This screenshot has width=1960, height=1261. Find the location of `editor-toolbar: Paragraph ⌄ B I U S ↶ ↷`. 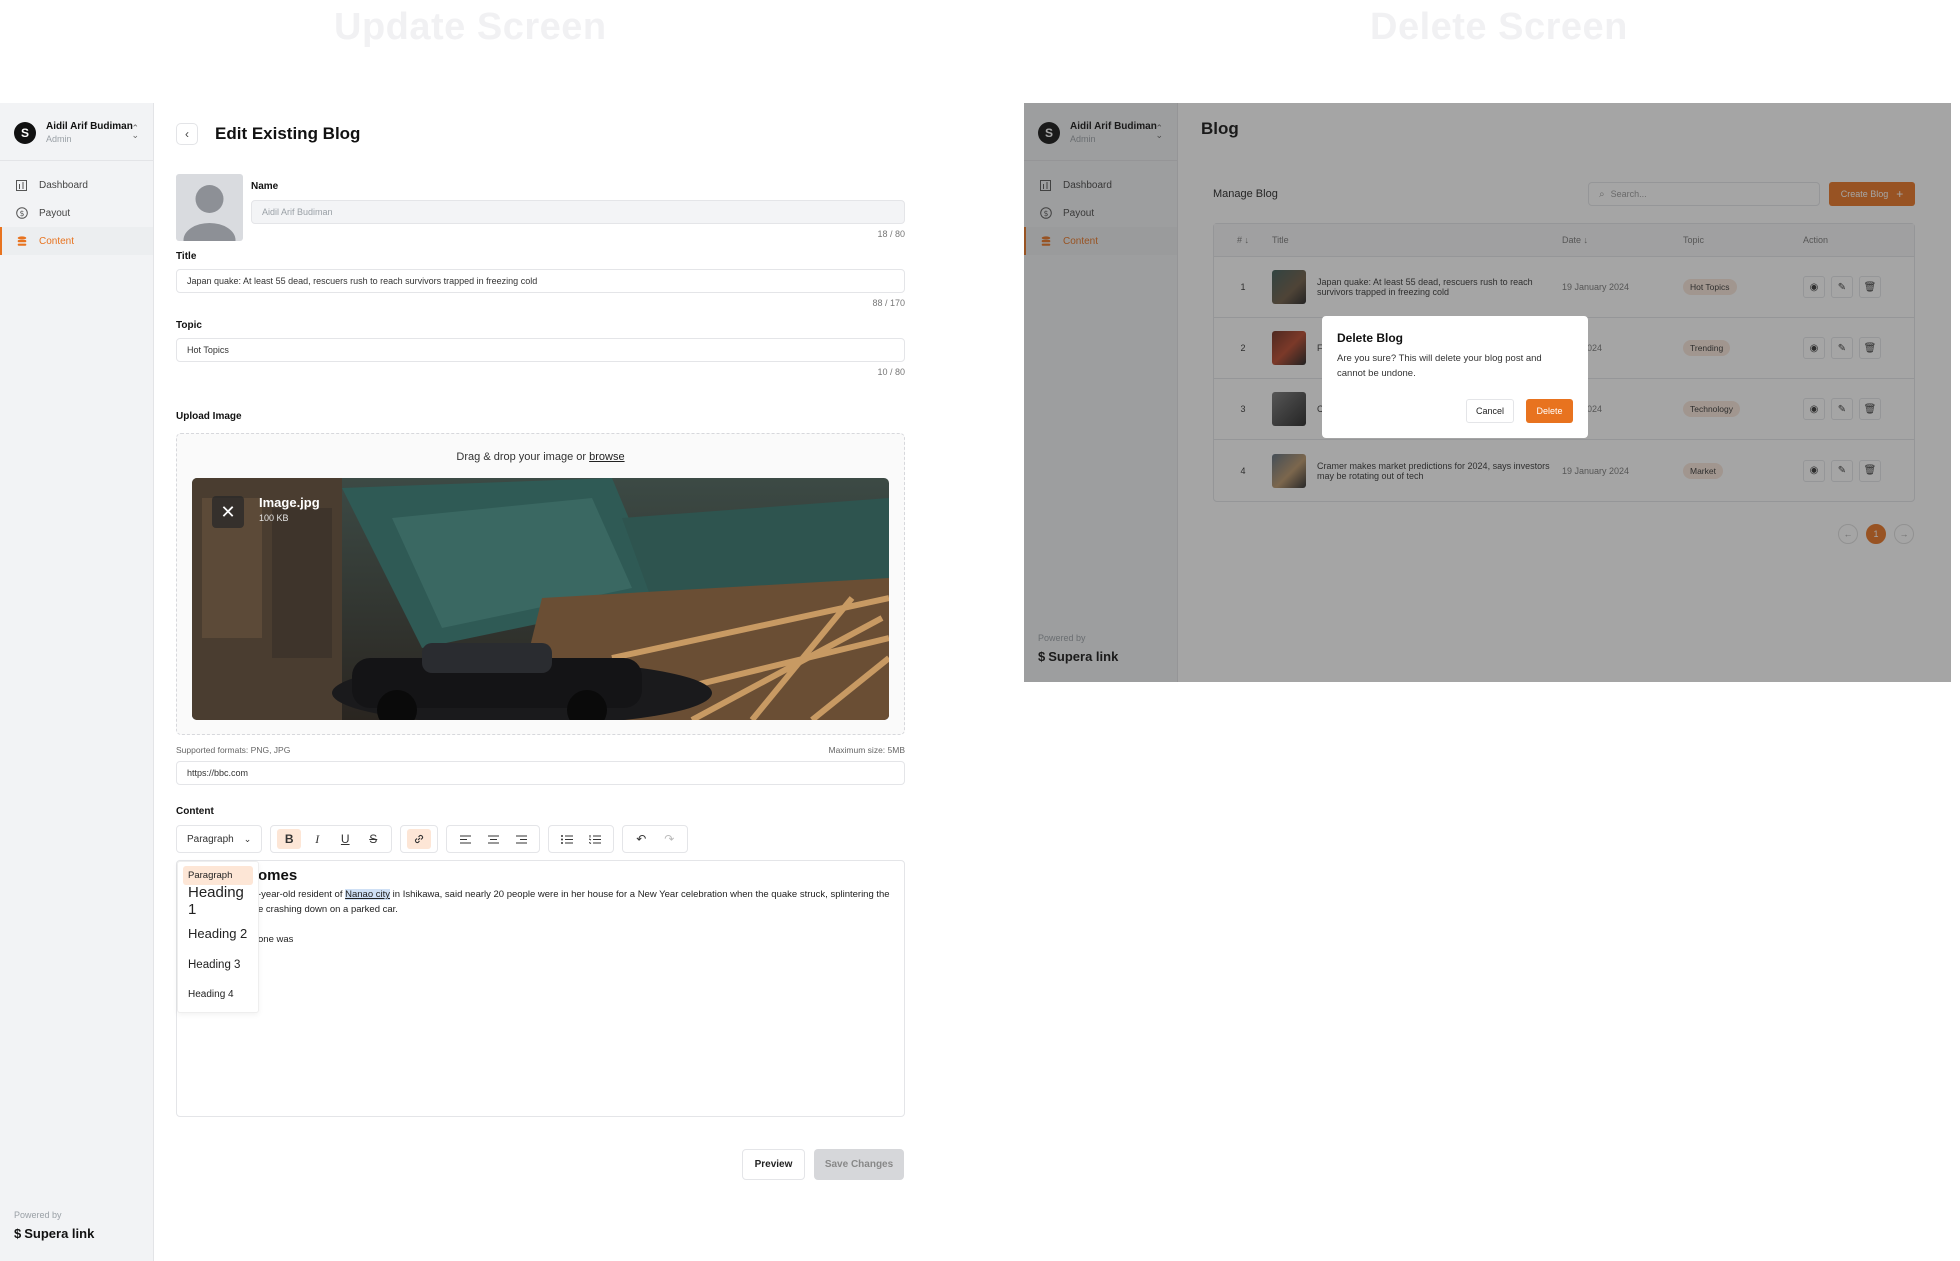

editor-toolbar: Paragraph ⌄ B I U S ↶ ↷ is located at coordinates (540, 839).